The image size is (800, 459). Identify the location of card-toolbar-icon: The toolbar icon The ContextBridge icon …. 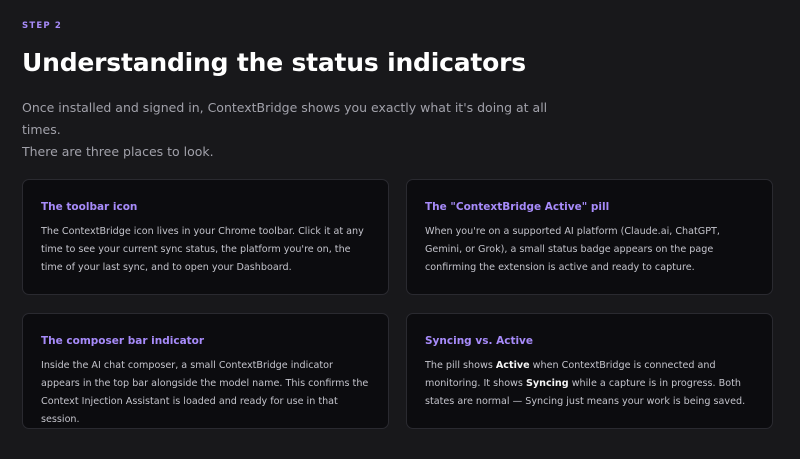
(205, 237).